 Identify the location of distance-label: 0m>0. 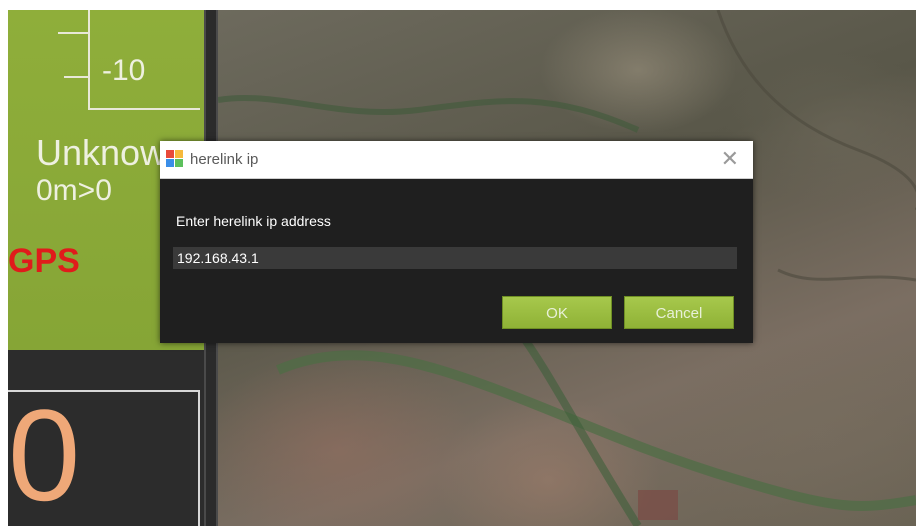
(74, 190).